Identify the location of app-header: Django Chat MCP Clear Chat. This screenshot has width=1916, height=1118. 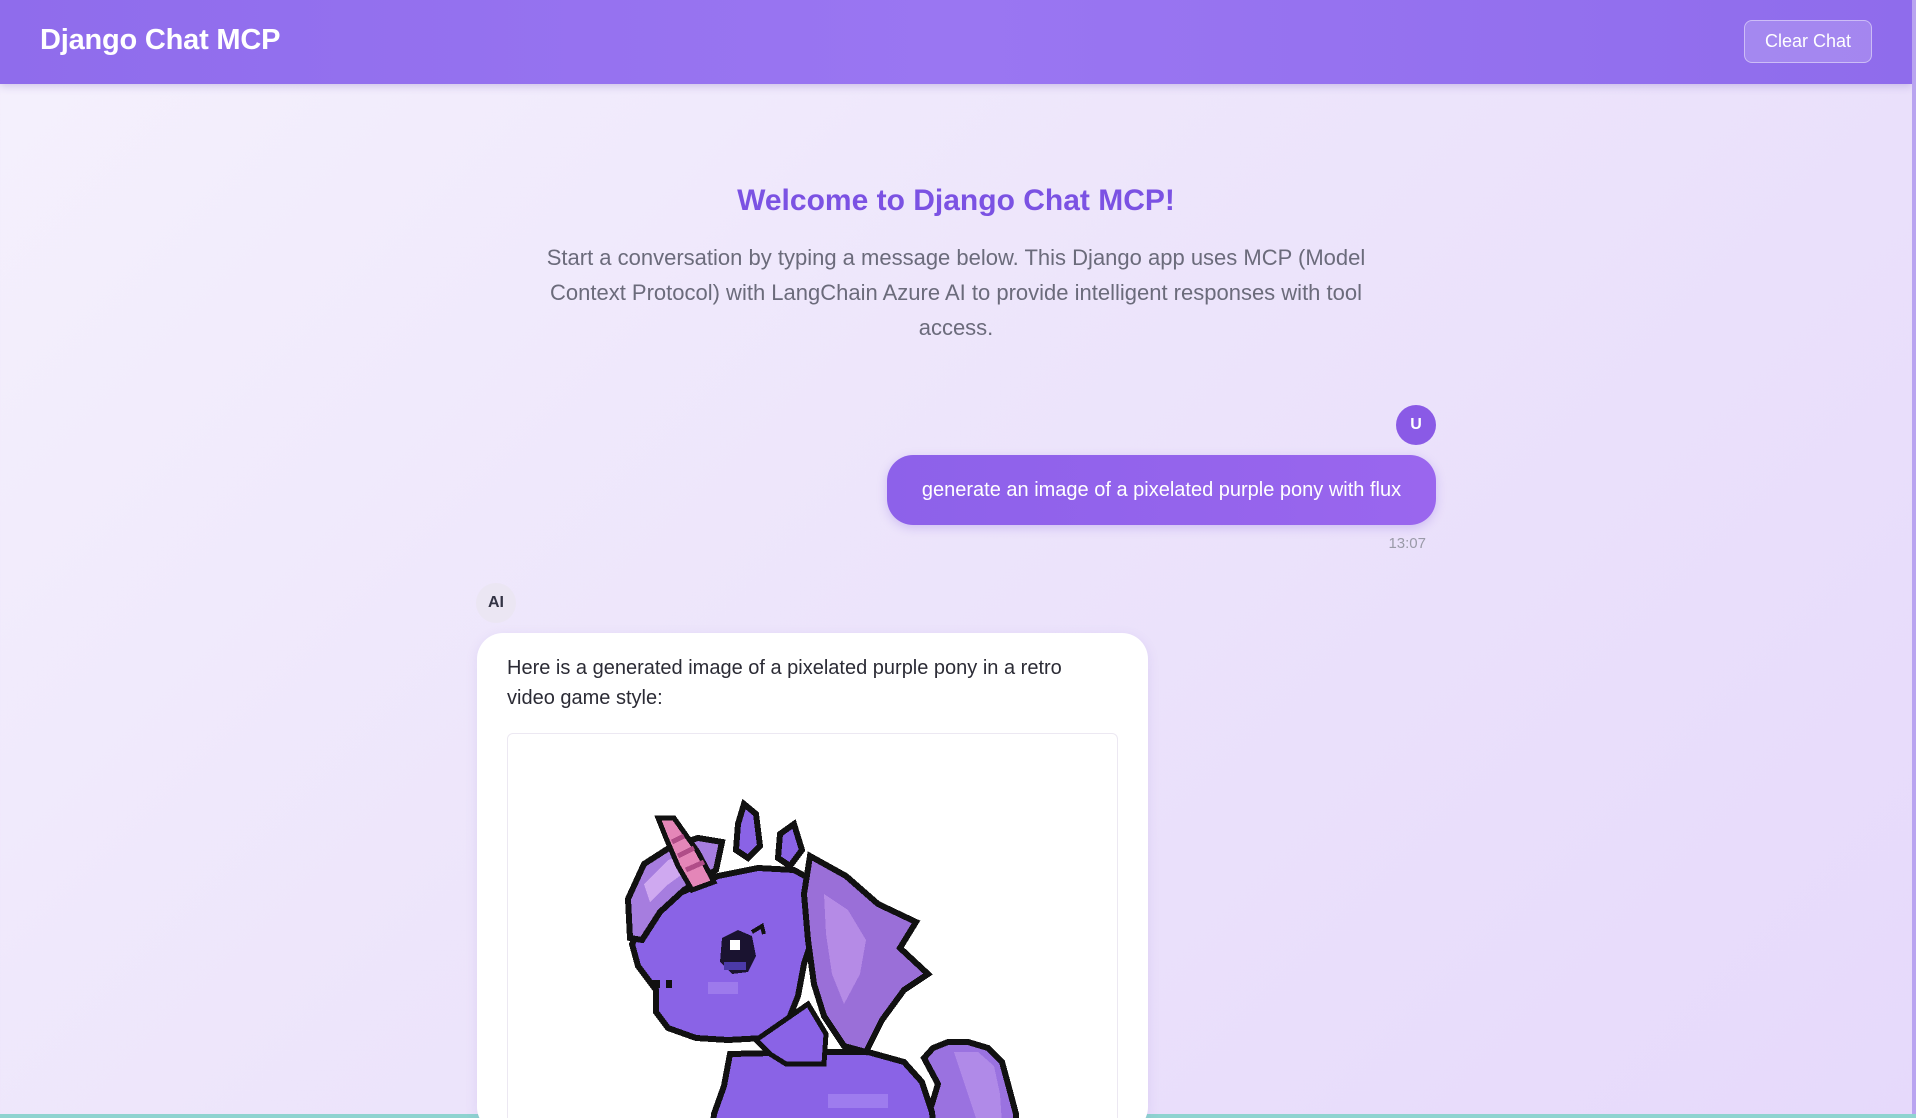
(956, 42).